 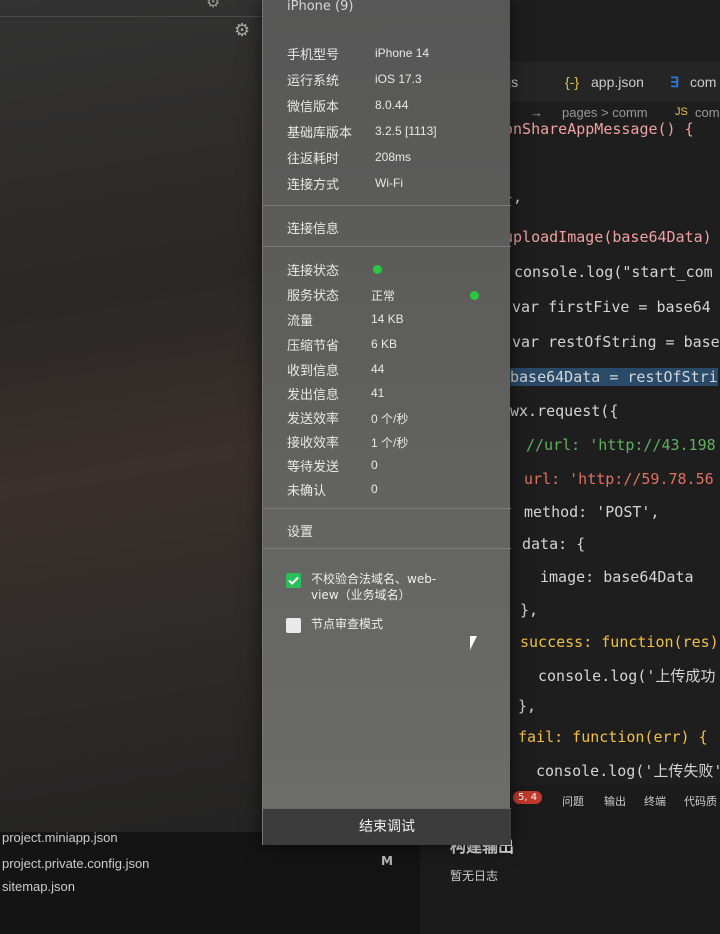 What do you see at coordinates (621, 445) in the screenshot?
I see `code-line: //url: 'http://43.198` at bounding box center [621, 445].